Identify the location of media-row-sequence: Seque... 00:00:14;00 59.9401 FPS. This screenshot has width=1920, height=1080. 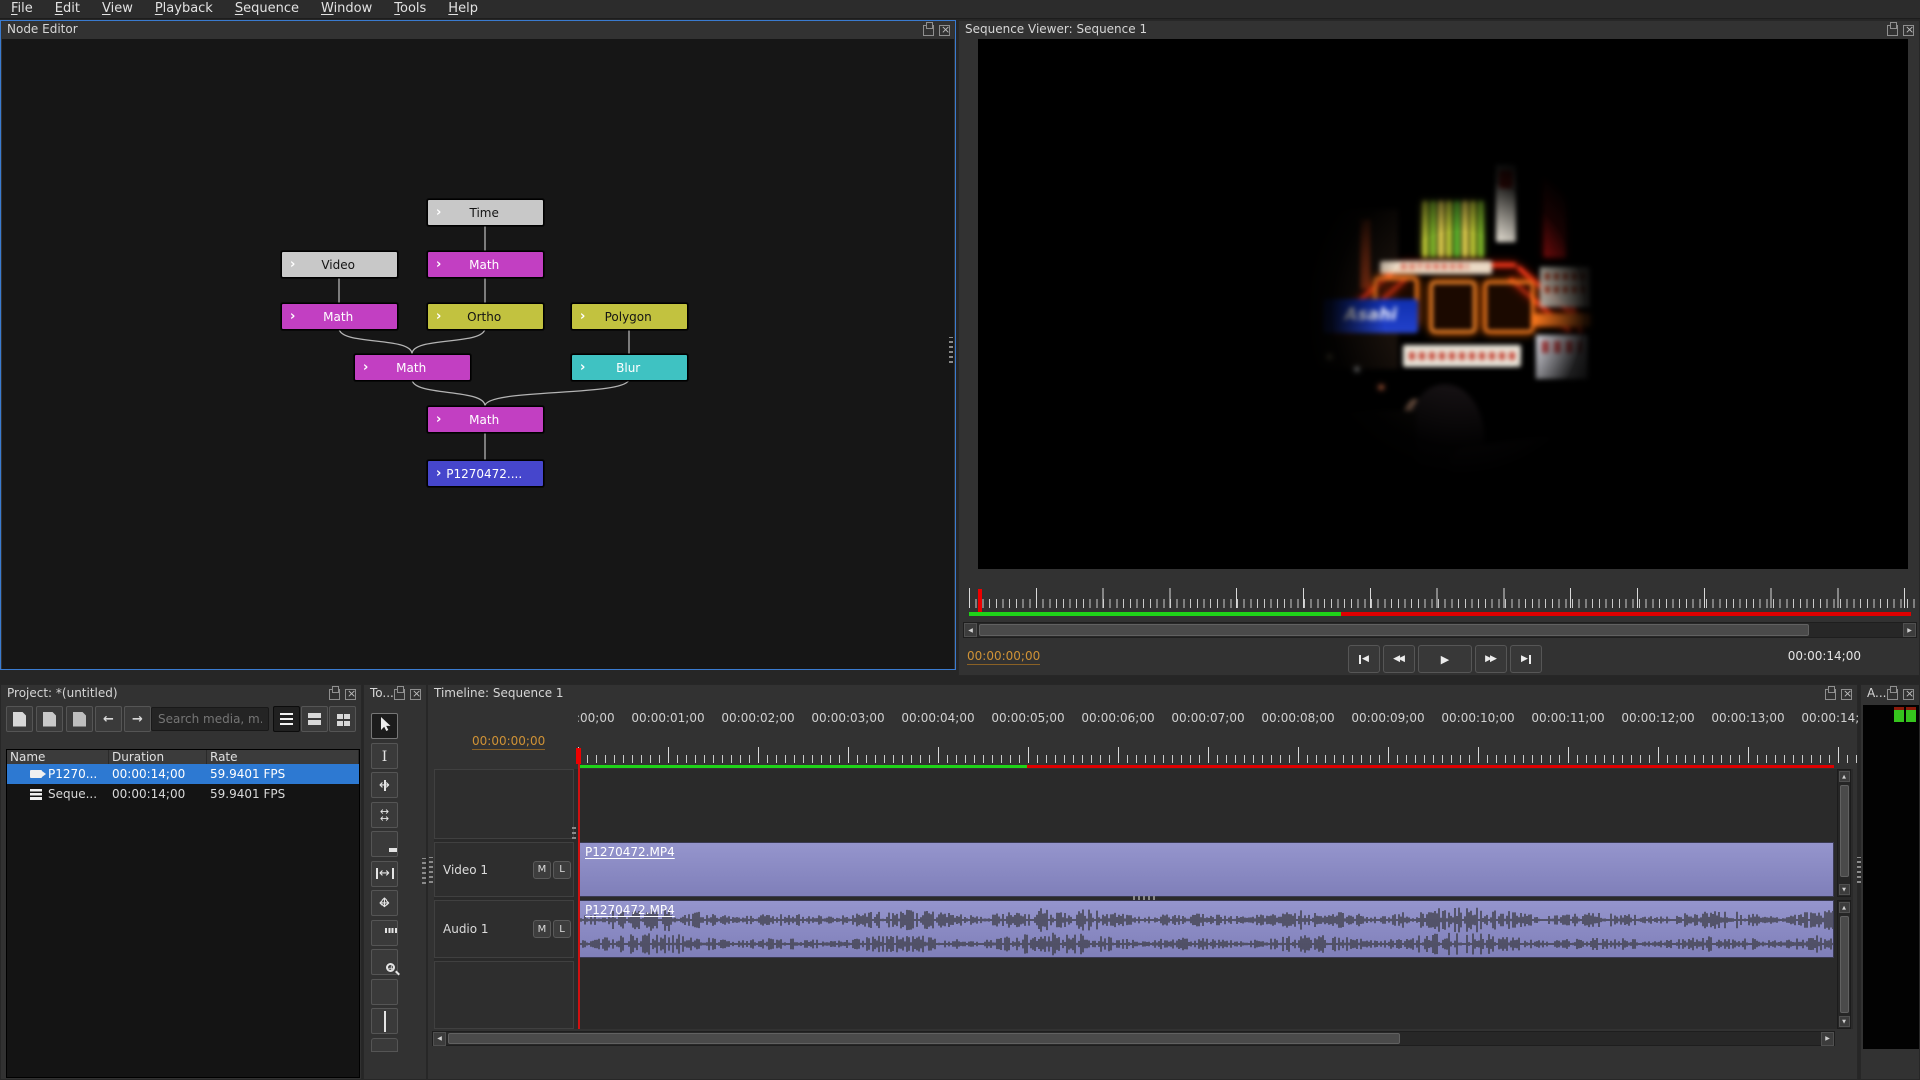
(183, 794).